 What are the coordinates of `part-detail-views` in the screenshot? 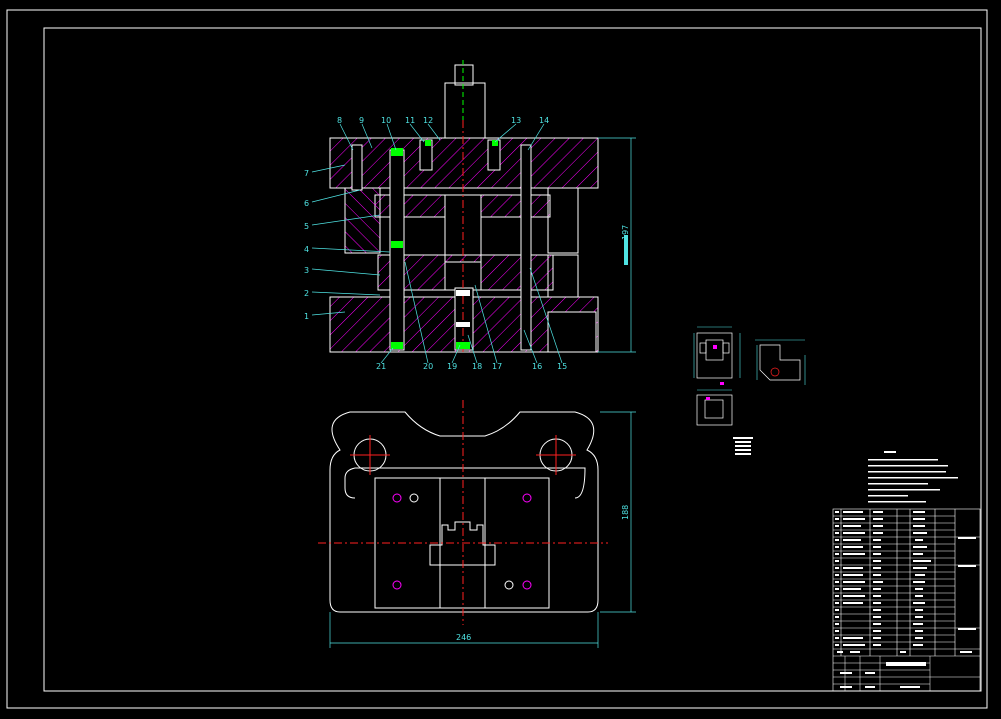 It's located at (748, 379).